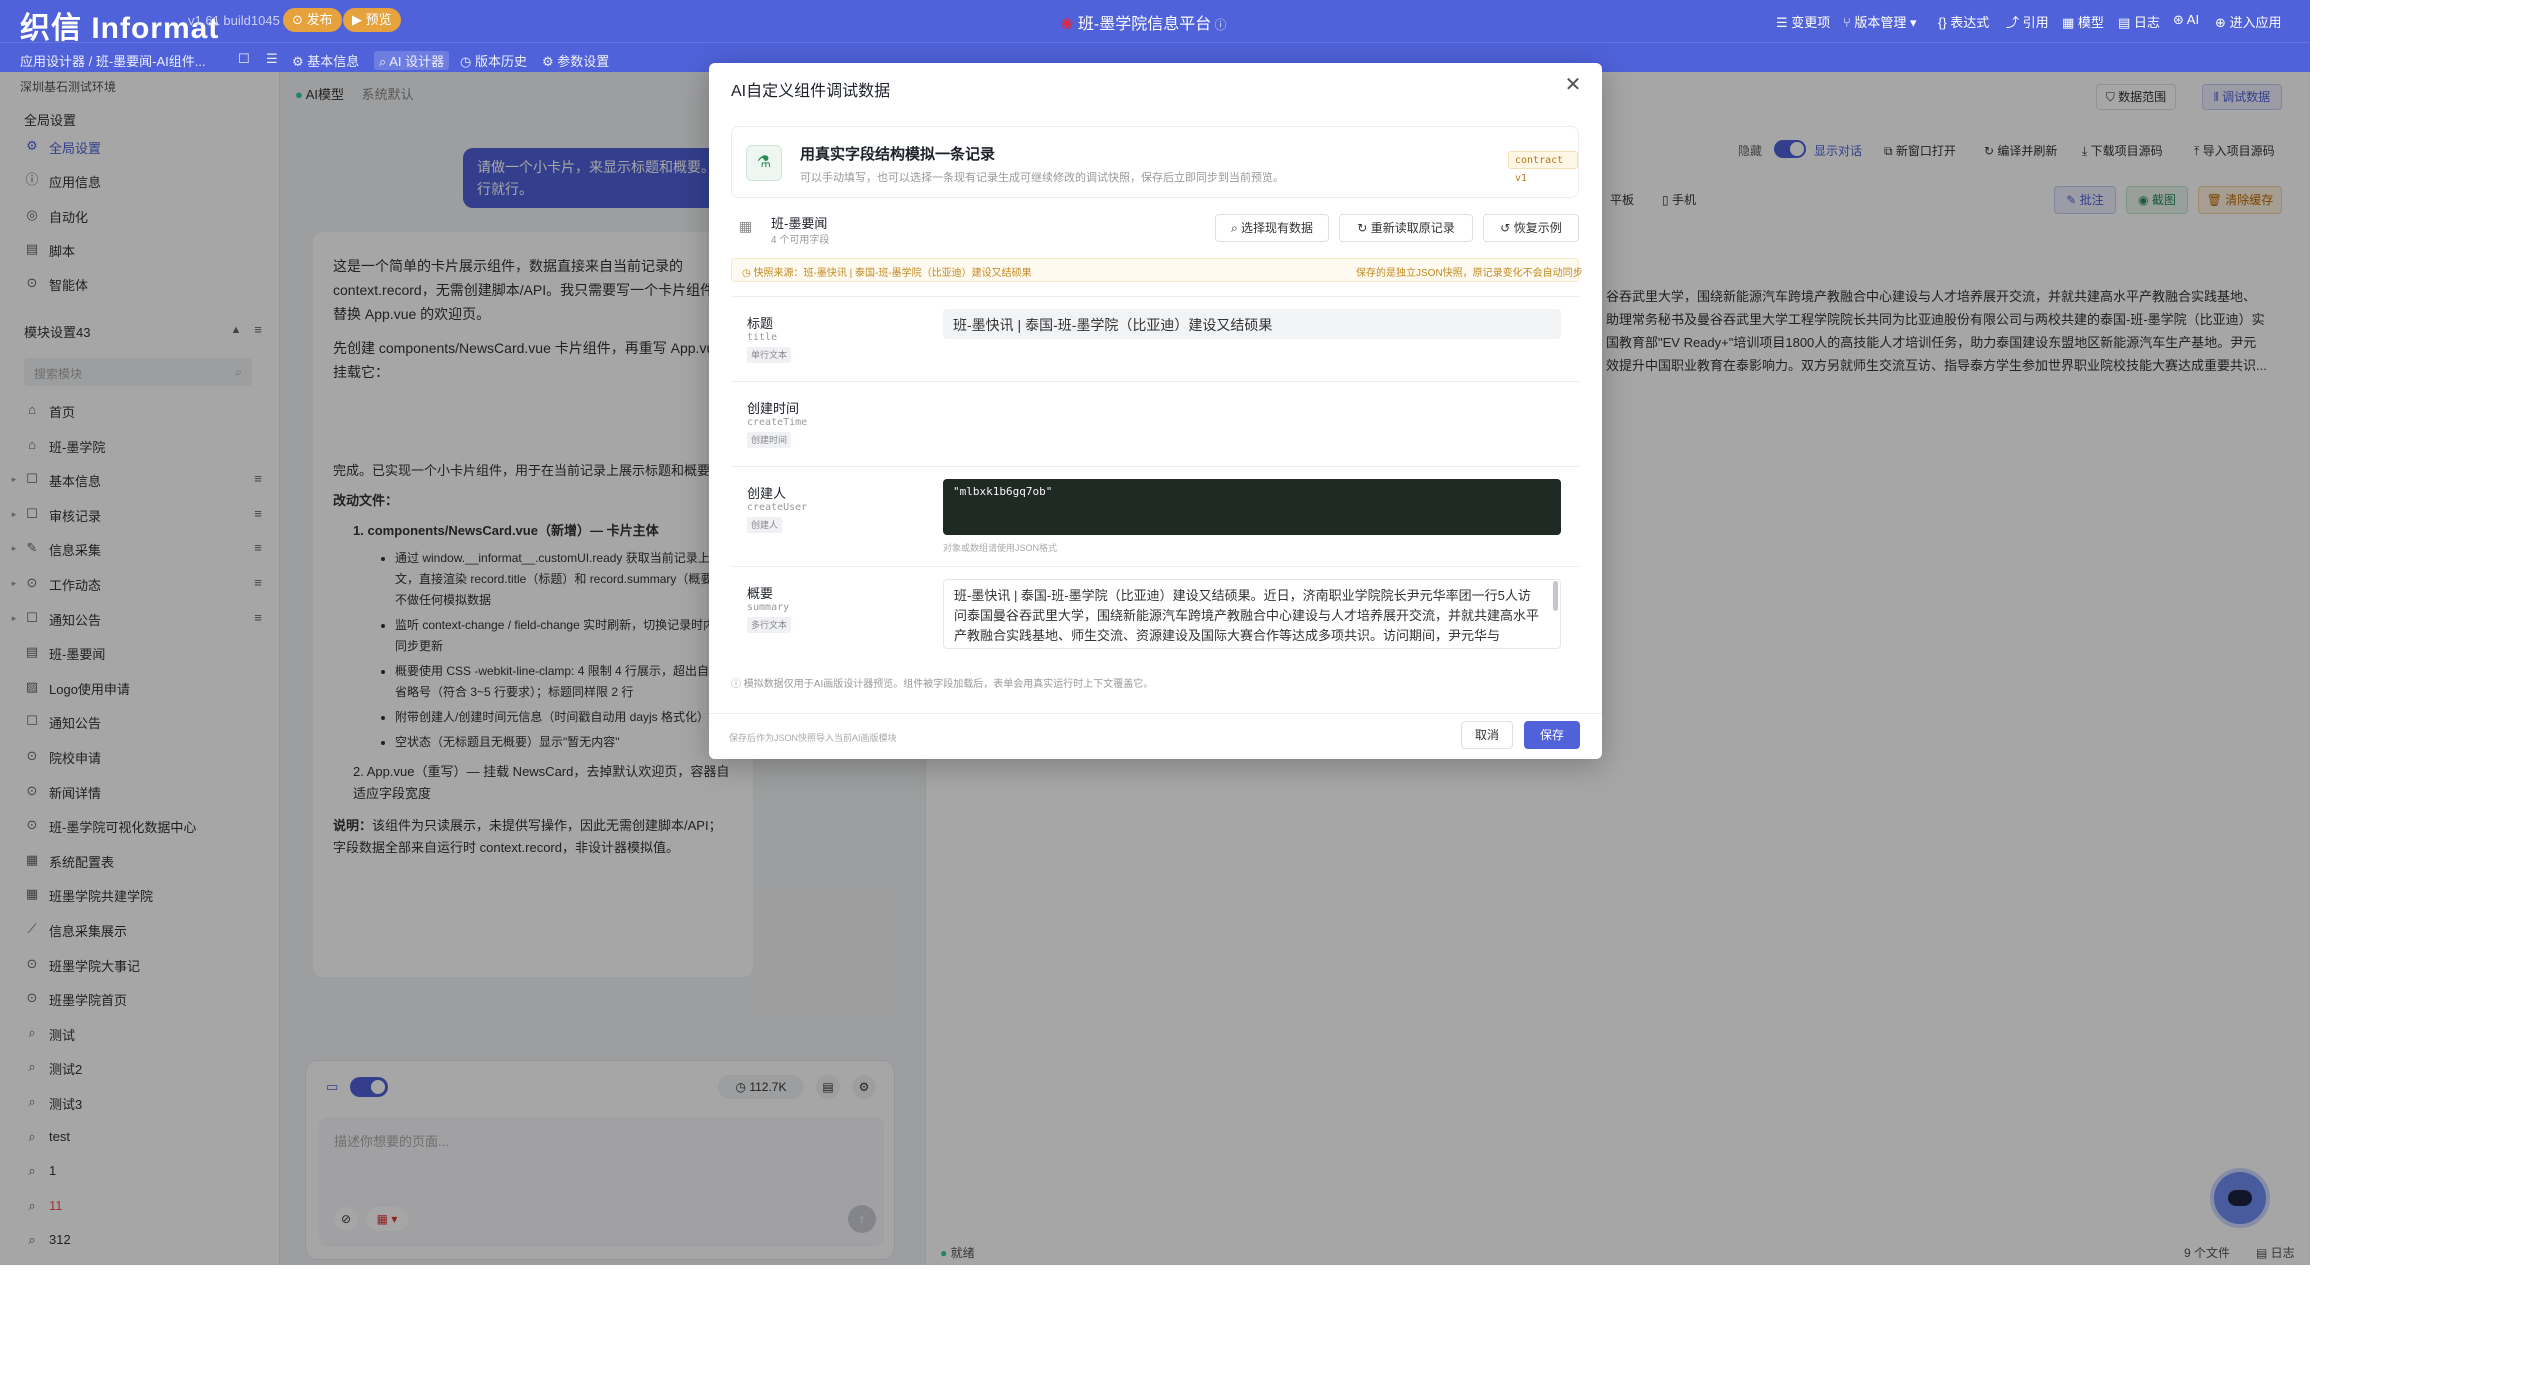  What do you see at coordinates (2222, 22) in the screenshot?
I see `enter-icon: ⊕` at bounding box center [2222, 22].